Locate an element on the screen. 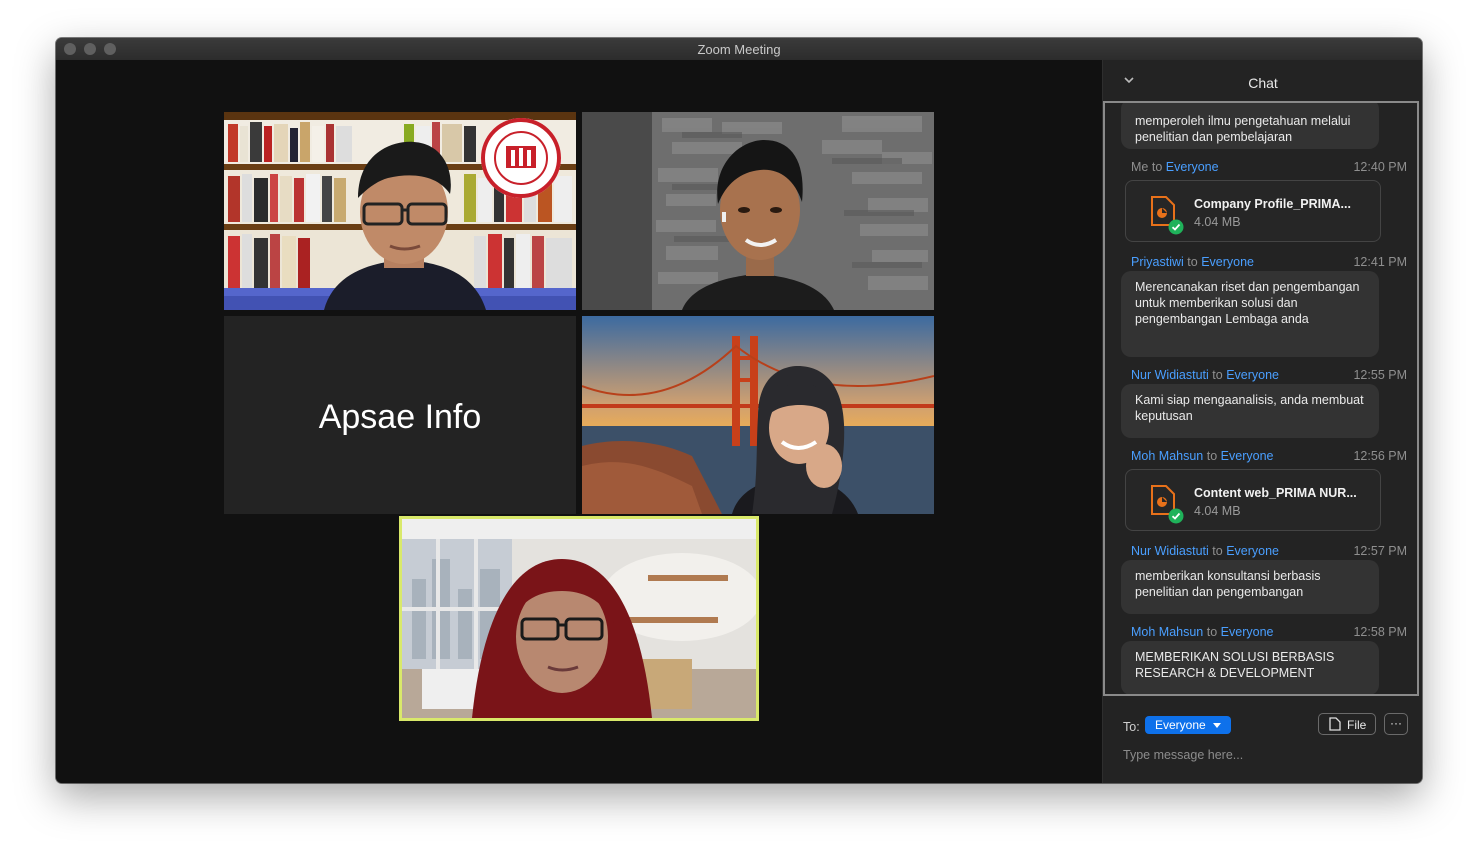 This screenshot has width=1478, height=857. chat-message-meta: Me to Everyone 12:40 PM is located at coordinates (1269, 167).